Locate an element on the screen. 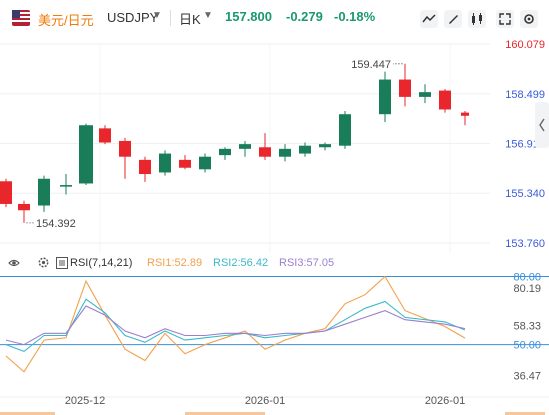 This screenshot has width=549, height=415. indicator-icon is located at coordinates (429, 19).